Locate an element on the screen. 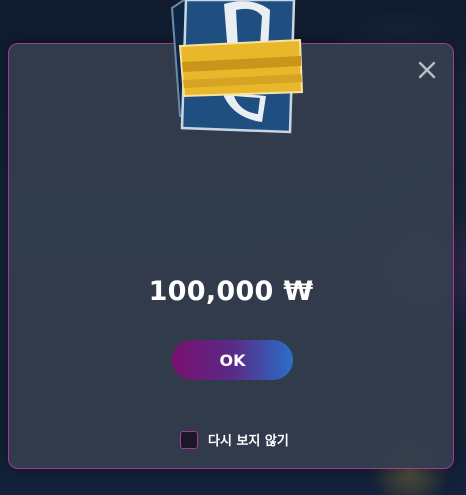 This screenshot has width=466, height=495. dont-show-again-checkbox is located at coordinates (189, 439).